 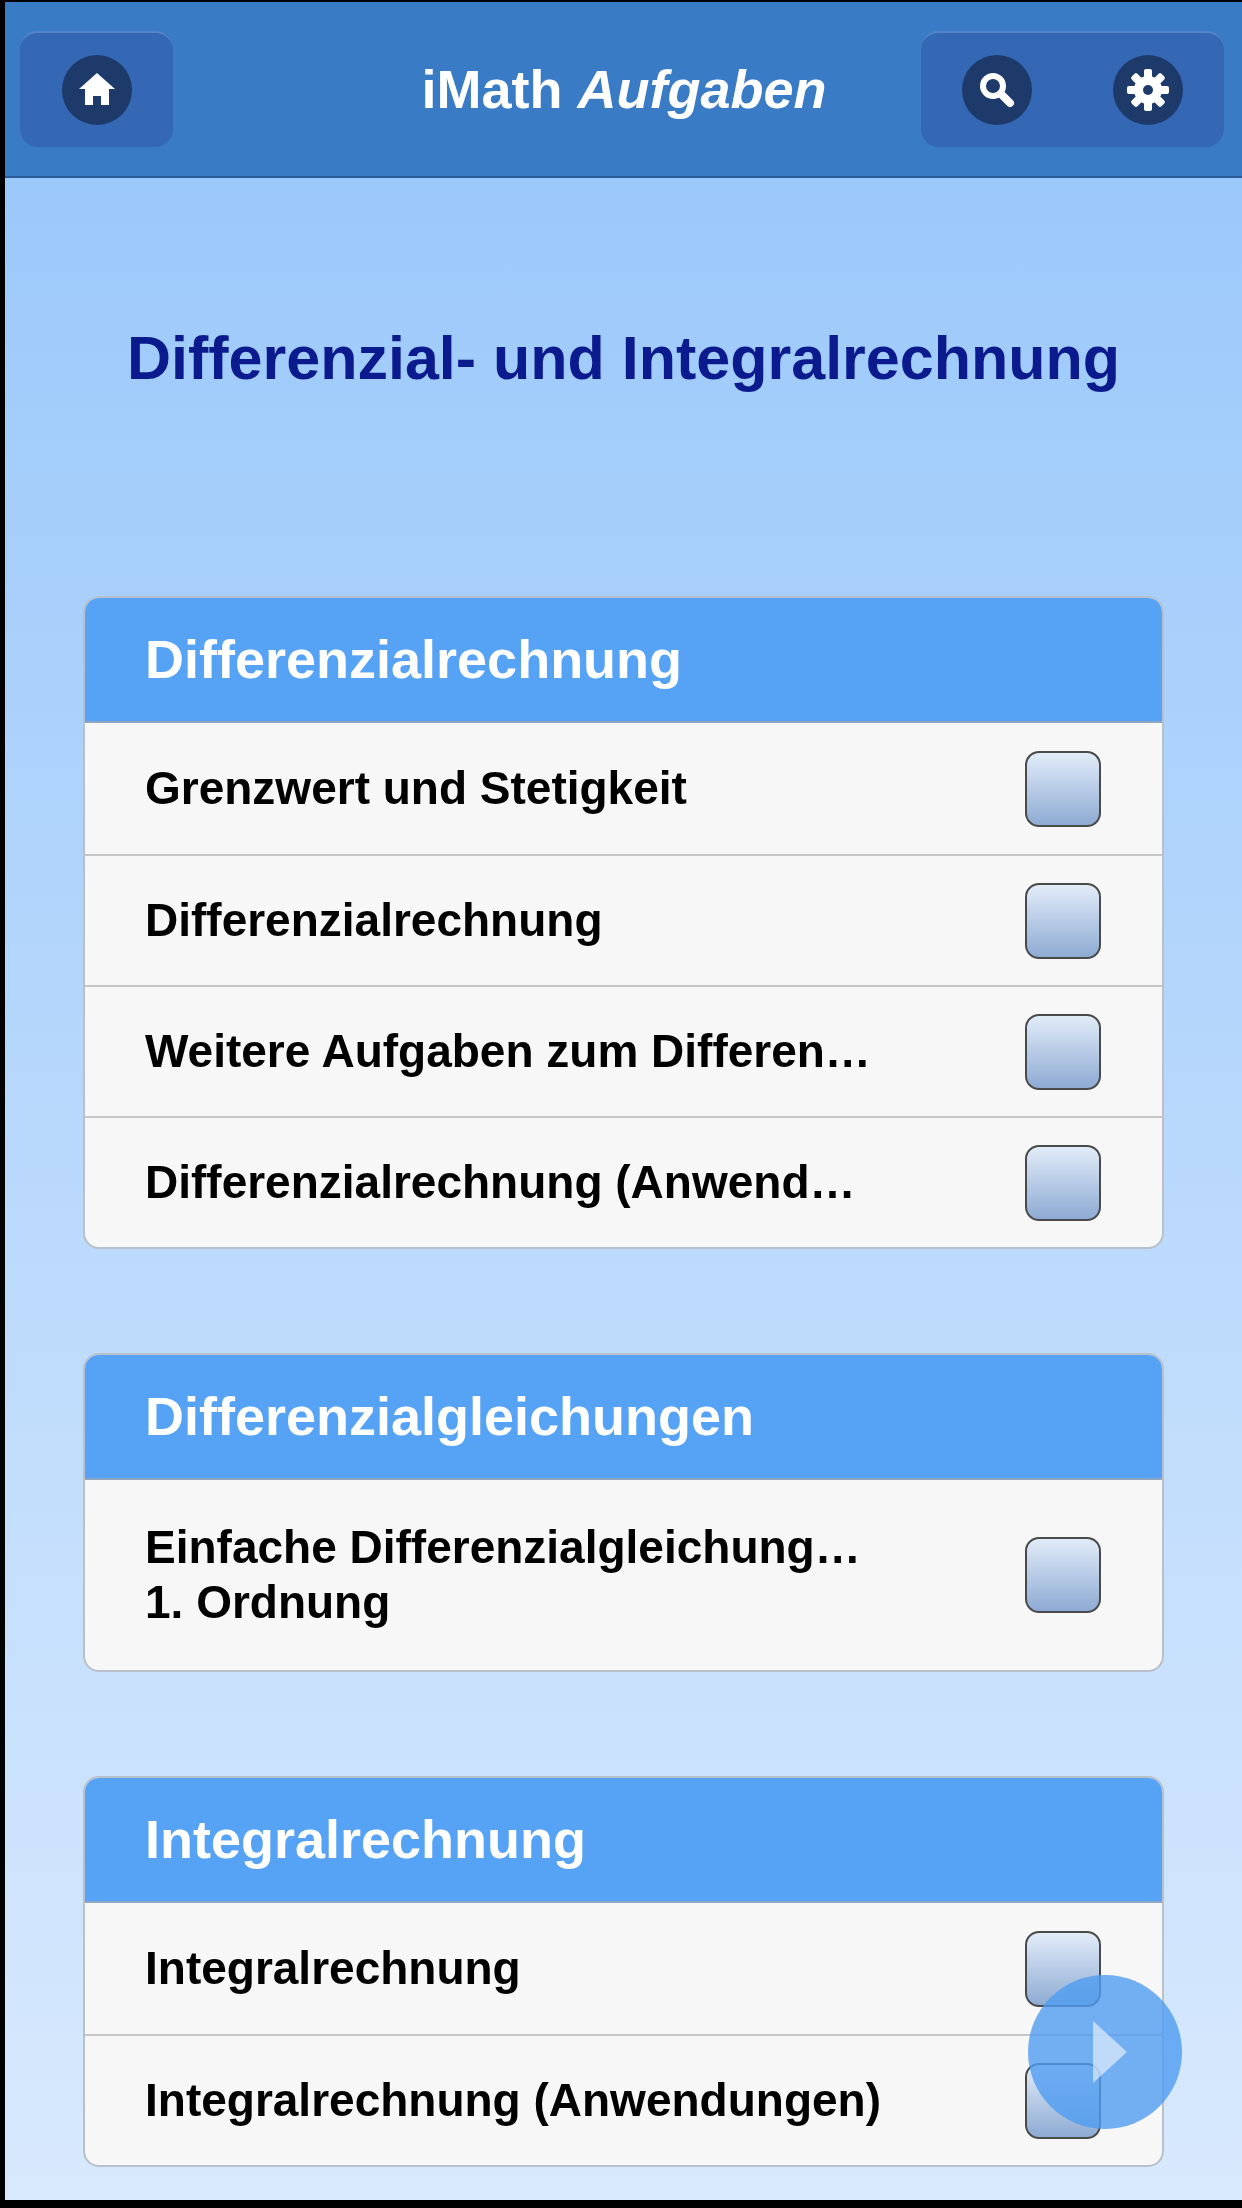 What do you see at coordinates (623, 358) in the screenshot?
I see `page-title: Differenzial- und Integralrechnung` at bounding box center [623, 358].